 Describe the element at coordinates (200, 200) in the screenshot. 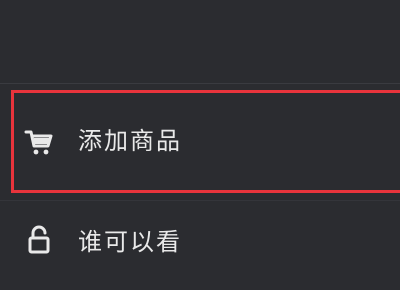

I see `item-divider` at that location.